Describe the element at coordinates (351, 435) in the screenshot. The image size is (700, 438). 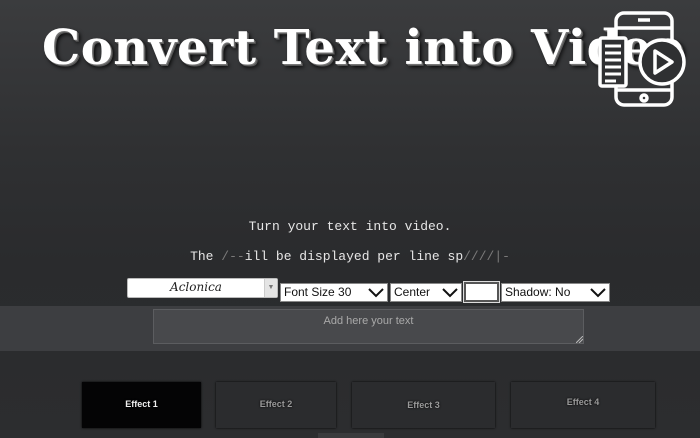
I see `bottom-panel-edge` at that location.